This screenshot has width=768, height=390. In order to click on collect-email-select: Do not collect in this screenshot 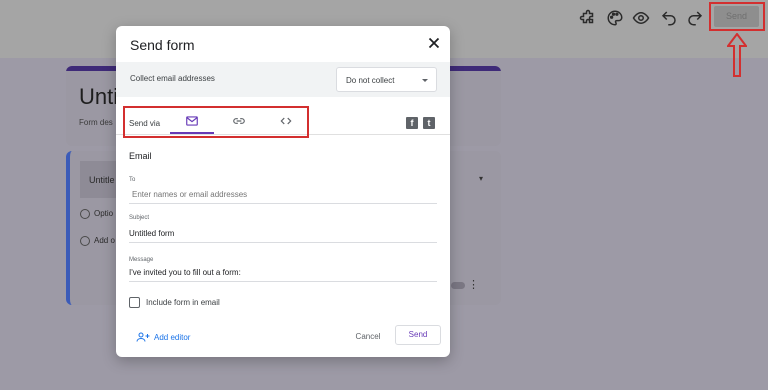, I will do `click(386, 79)`.